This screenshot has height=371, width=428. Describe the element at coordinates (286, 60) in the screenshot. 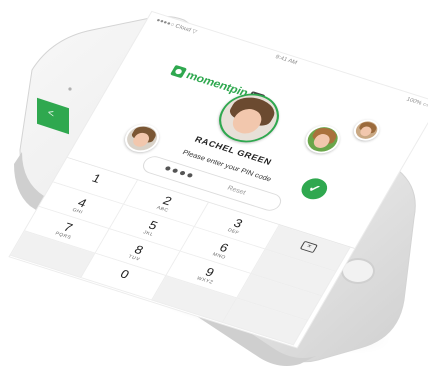

I see `status-time: 9:41 AM` at that location.